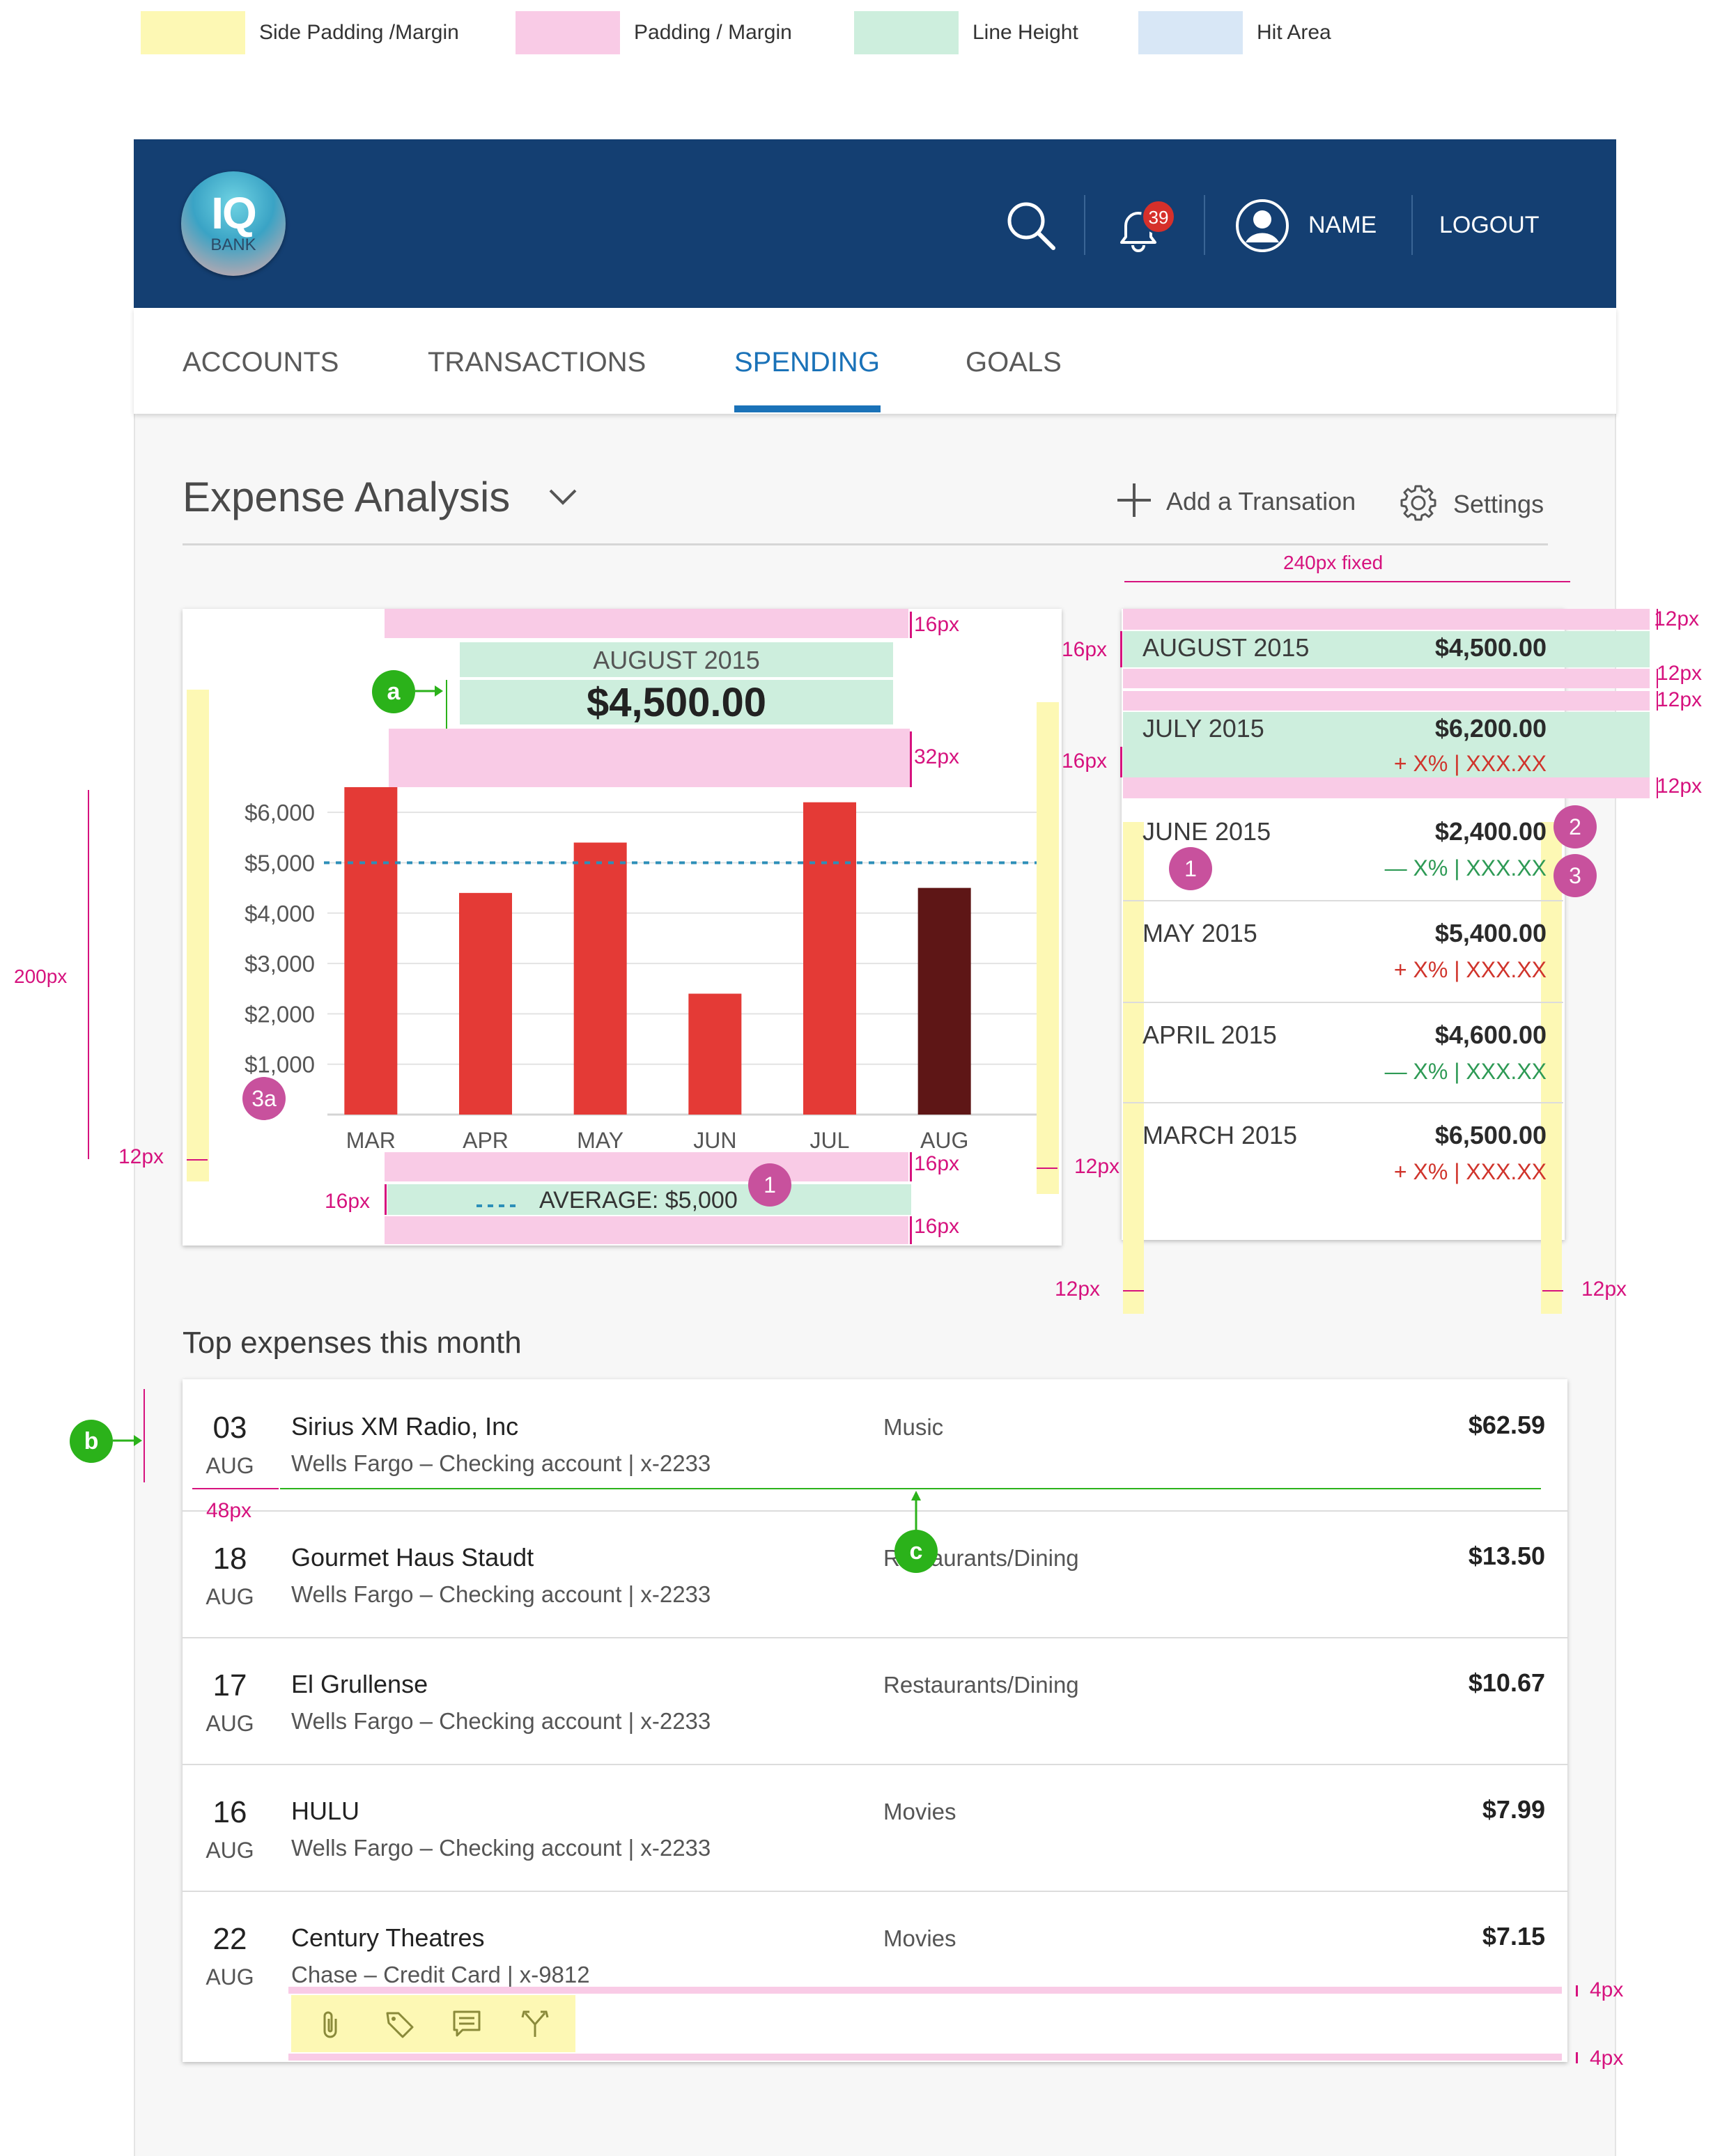  What do you see at coordinates (807, 408) in the screenshot?
I see `active-tab-indicator` at bounding box center [807, 408].